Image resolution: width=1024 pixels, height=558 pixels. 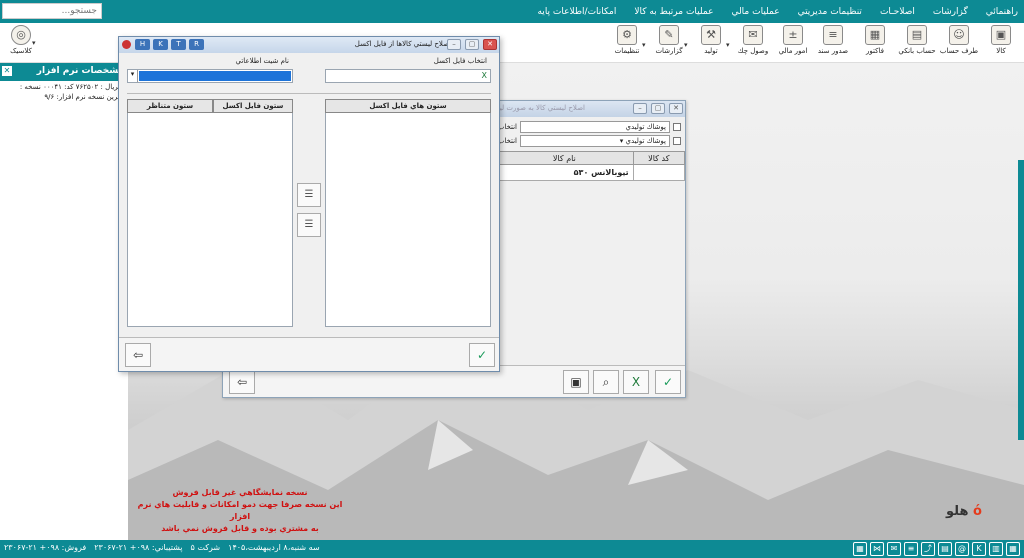 What do you see at coordinates (142, 44) in the screenshot?
I see `hotkey-h: H` at bounding box center [142, 44].